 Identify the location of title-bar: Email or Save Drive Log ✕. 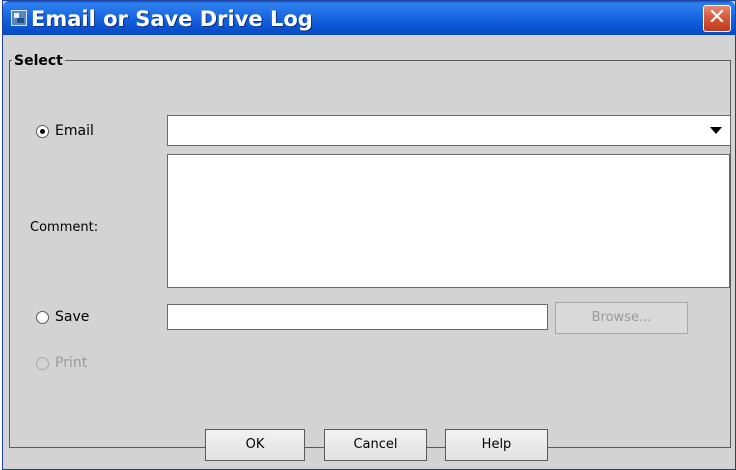
(369, 18).